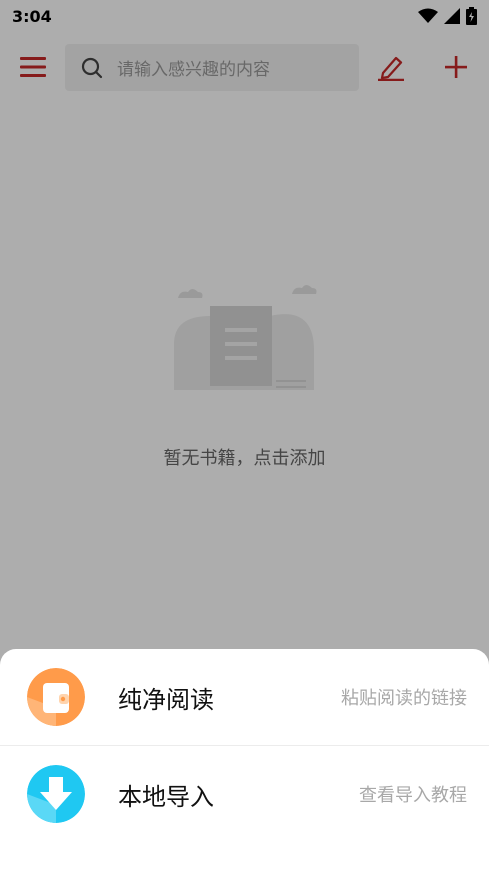  I want to click on local-import-title: 本地导入, so click(166, 796).